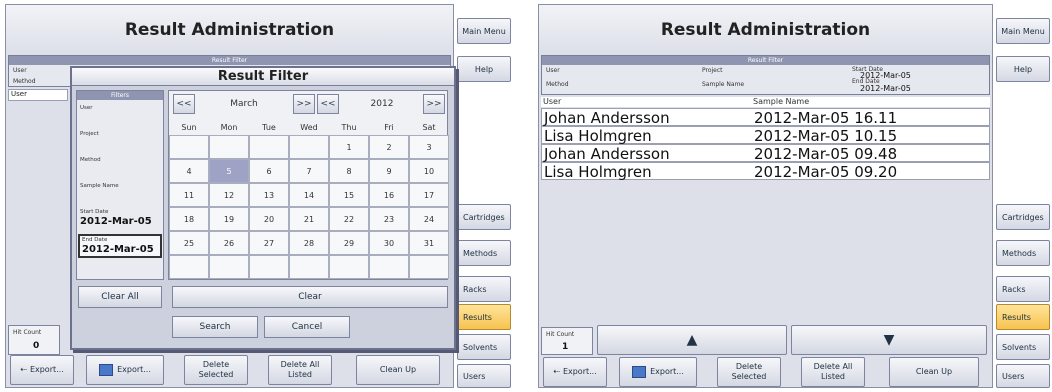  Describe the element at coordinates (189, 219) in the screenshot. I see `calendar-day-cell: 18` at that location.